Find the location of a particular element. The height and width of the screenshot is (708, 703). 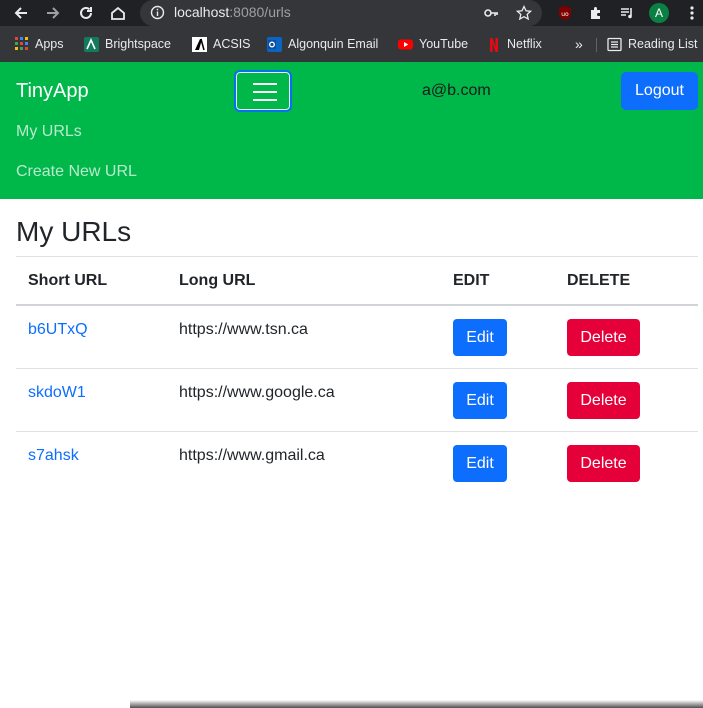

url-path: :8080/urls is located at coordinates (260, 12).